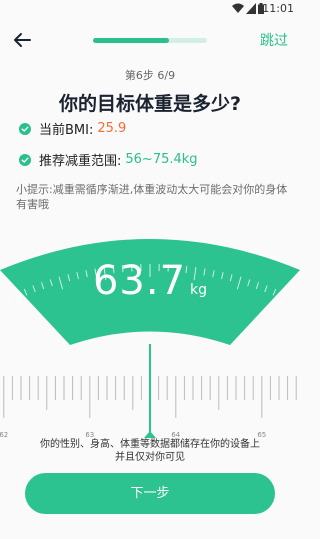 The image size is (320, 539). Describe the element at coordinates (150, 493) in the screenshot. I see `next-button: 下一步` at that location.